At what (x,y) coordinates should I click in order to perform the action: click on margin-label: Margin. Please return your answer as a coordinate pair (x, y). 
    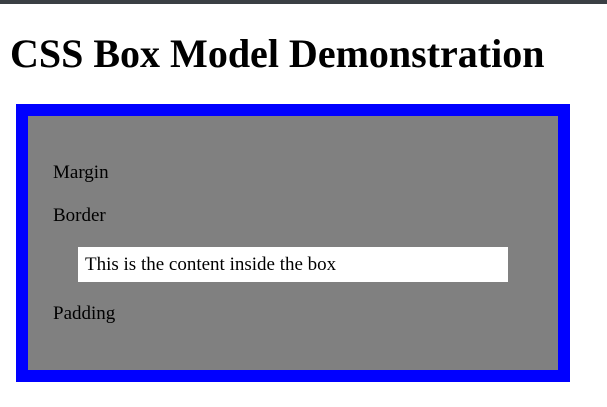
    Looking at the image, I should click on (81, 172).